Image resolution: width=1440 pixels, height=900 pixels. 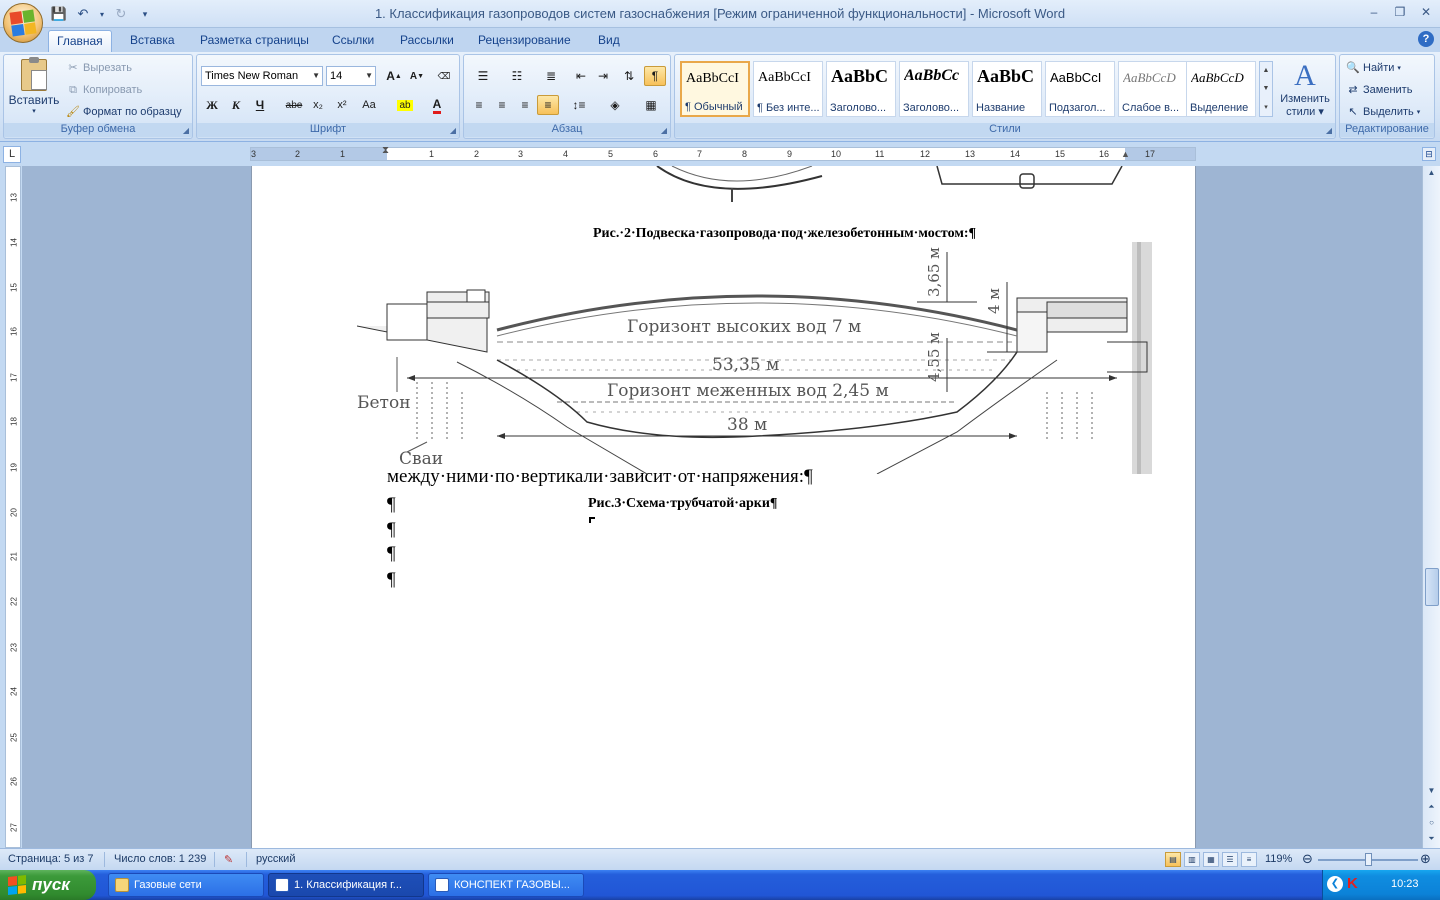 What do you see at coordinates (1368, 859) in the screenshot?
I see `zoom-slider-thumb` at bounding box center [1368, 859].